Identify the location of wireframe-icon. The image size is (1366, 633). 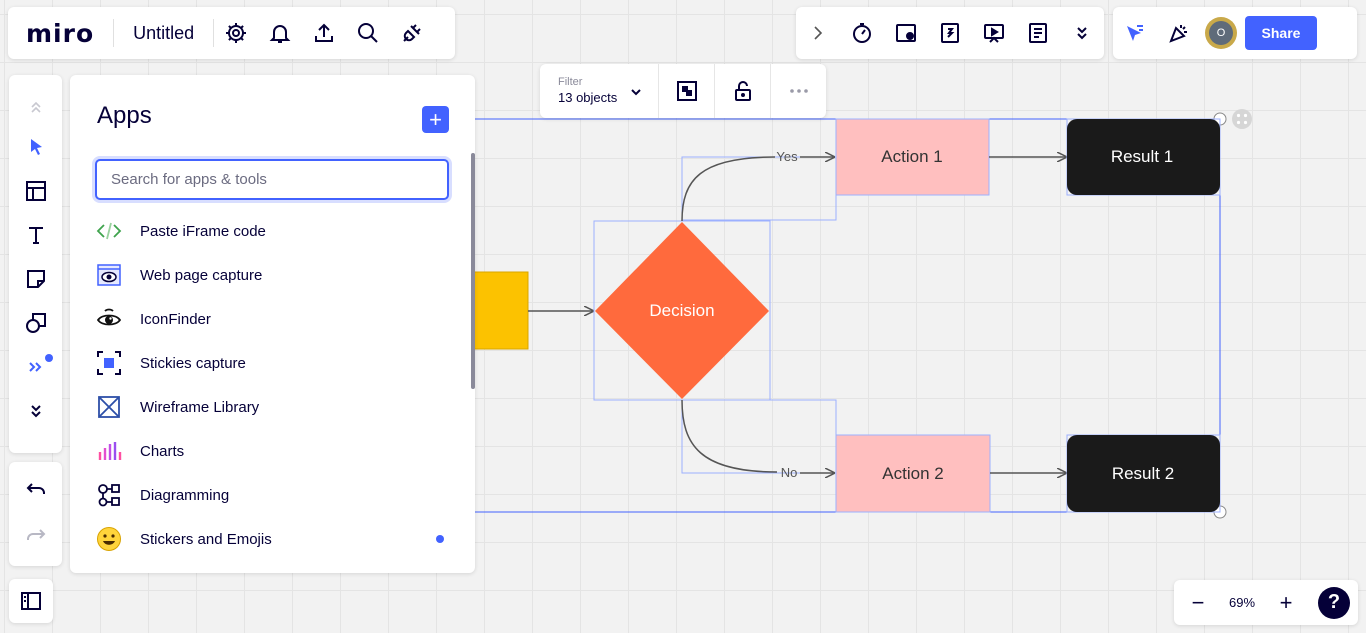
(109, 407).